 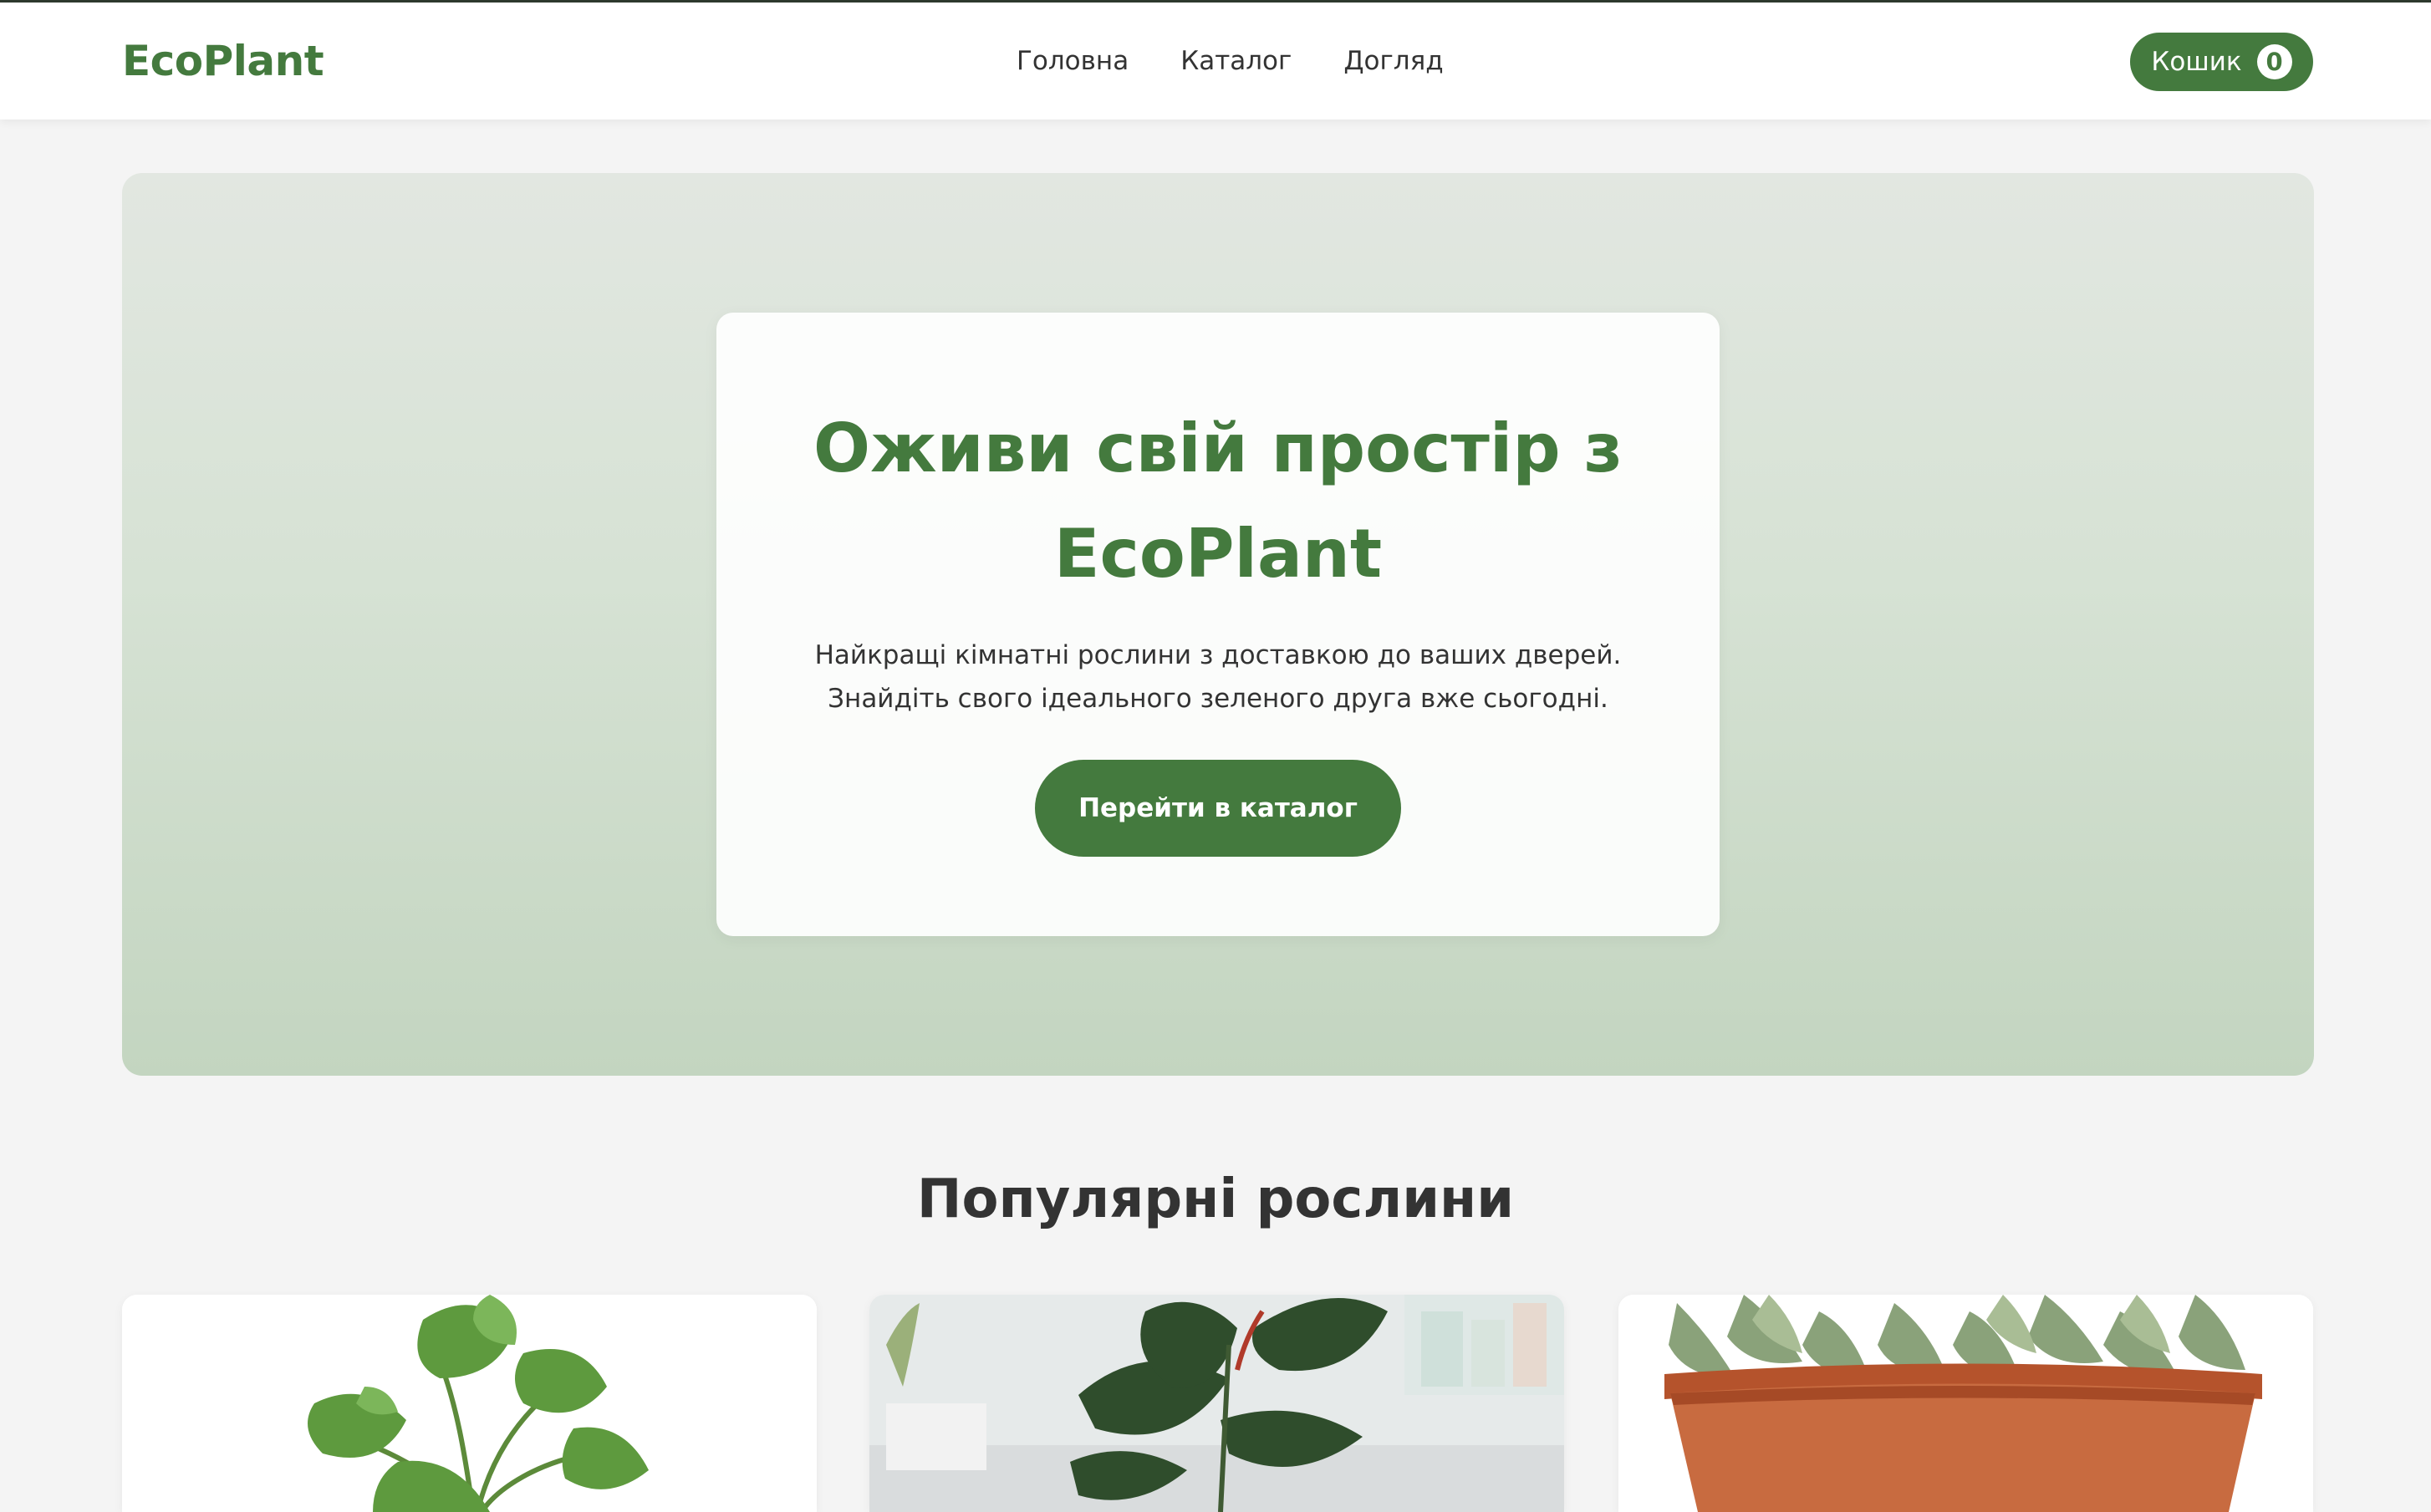 What do you see at coordinates (1218, 501) in the screenshot?
I see `hero-title: Оживи свій простір з EcoPlant` at bounding box center [1218, 501].